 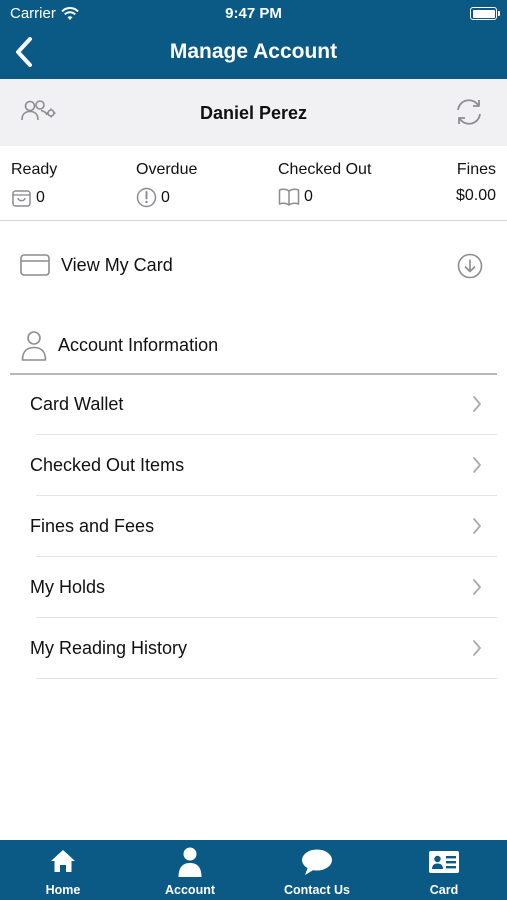 What do you see at coordinates (308, 196) in the screenshot?
I see `stat-checked-out-value: 0` at bounding box center [308, 196].